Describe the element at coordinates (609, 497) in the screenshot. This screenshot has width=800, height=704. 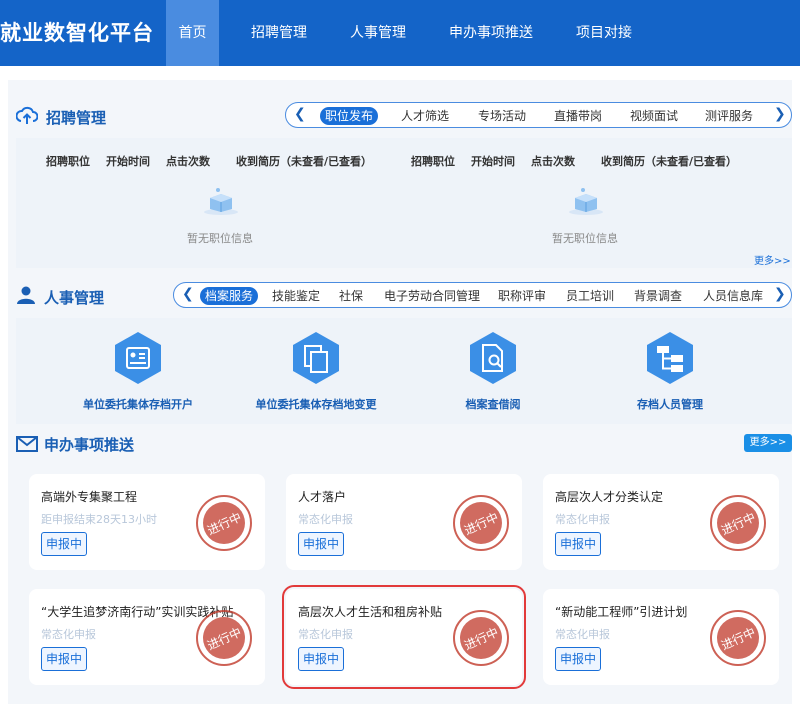
I see `card-title: 高层次人才分类认定` at that location.